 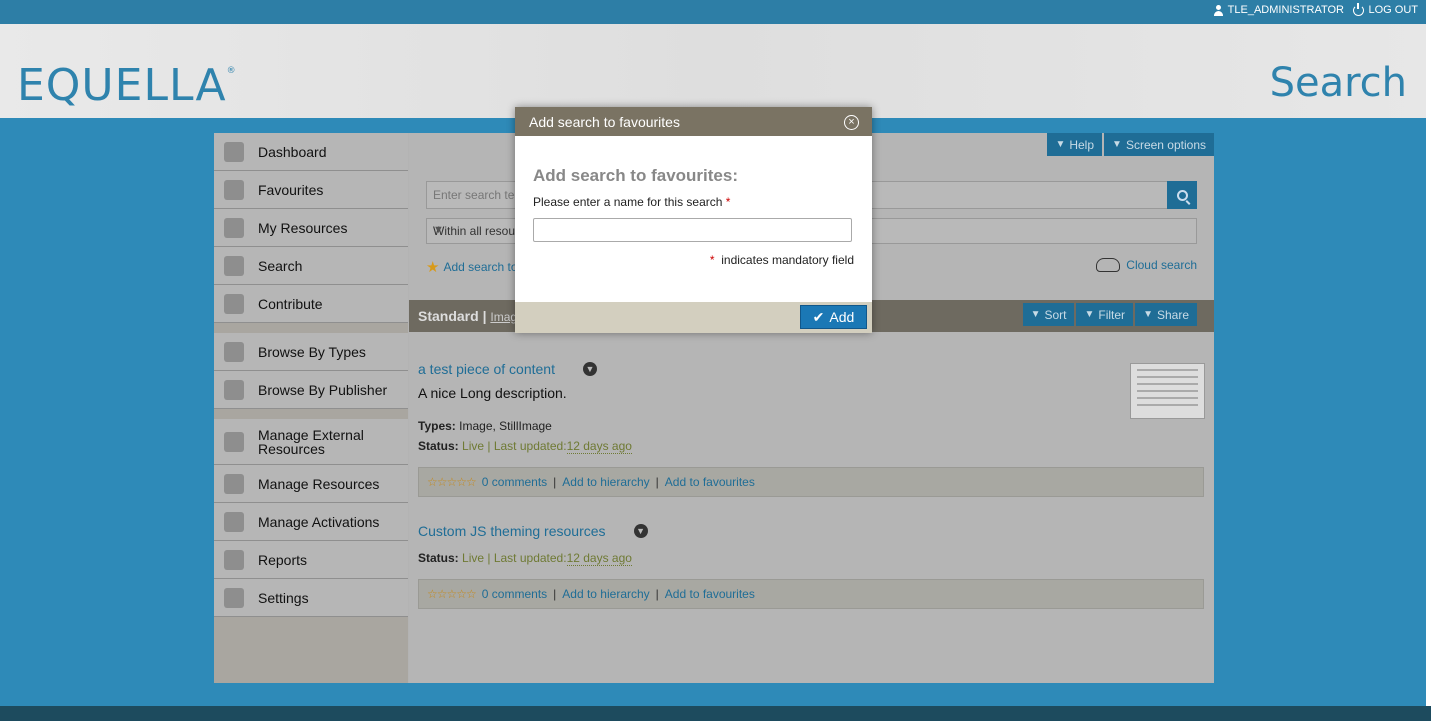 I want to click on dialog-heading: Add search to favourites:, so click(x=635, y=175).